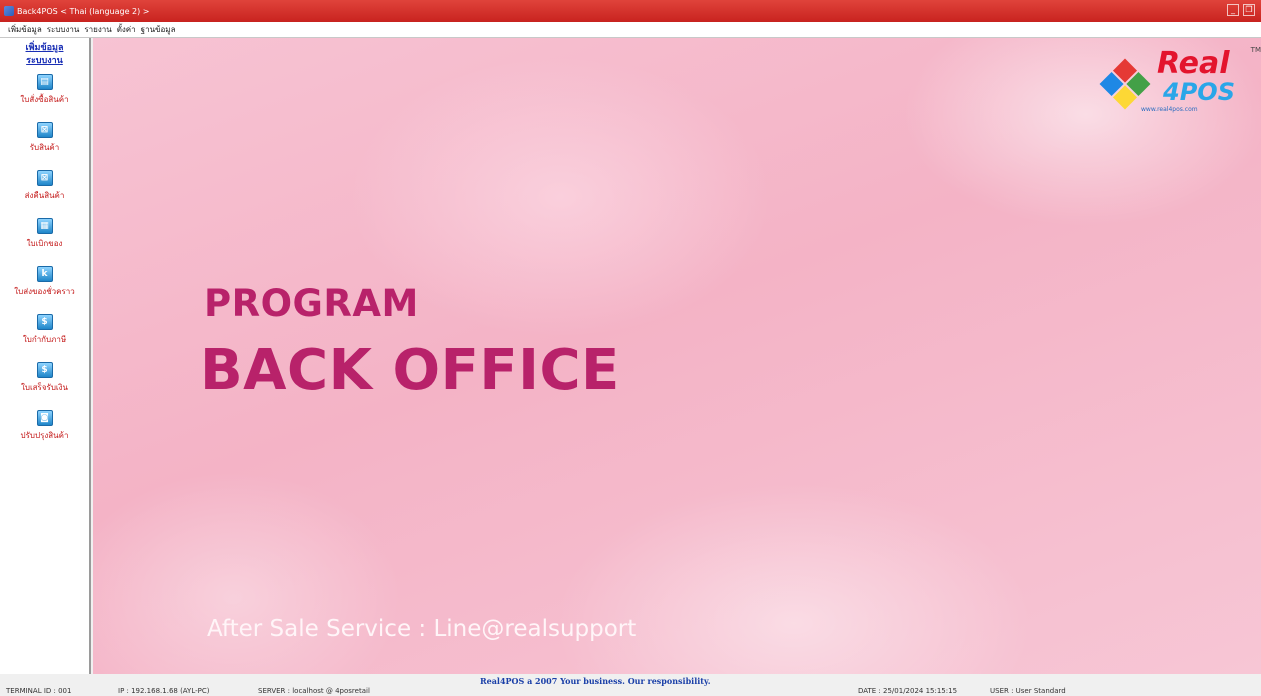 This screenshot has width=1261, height=696. I want to click on window-titlebar: Back4POS < Thai (language 2) > _ ❐, so click(630, 11).